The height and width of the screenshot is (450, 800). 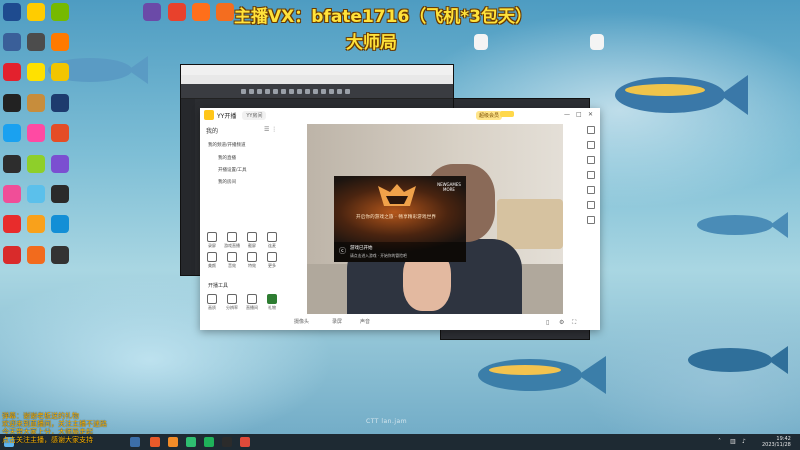 What do you see at coordinates (232, 260) in the screenshot?
I see `tool-button: 音效` at bounding box center [232, 260].